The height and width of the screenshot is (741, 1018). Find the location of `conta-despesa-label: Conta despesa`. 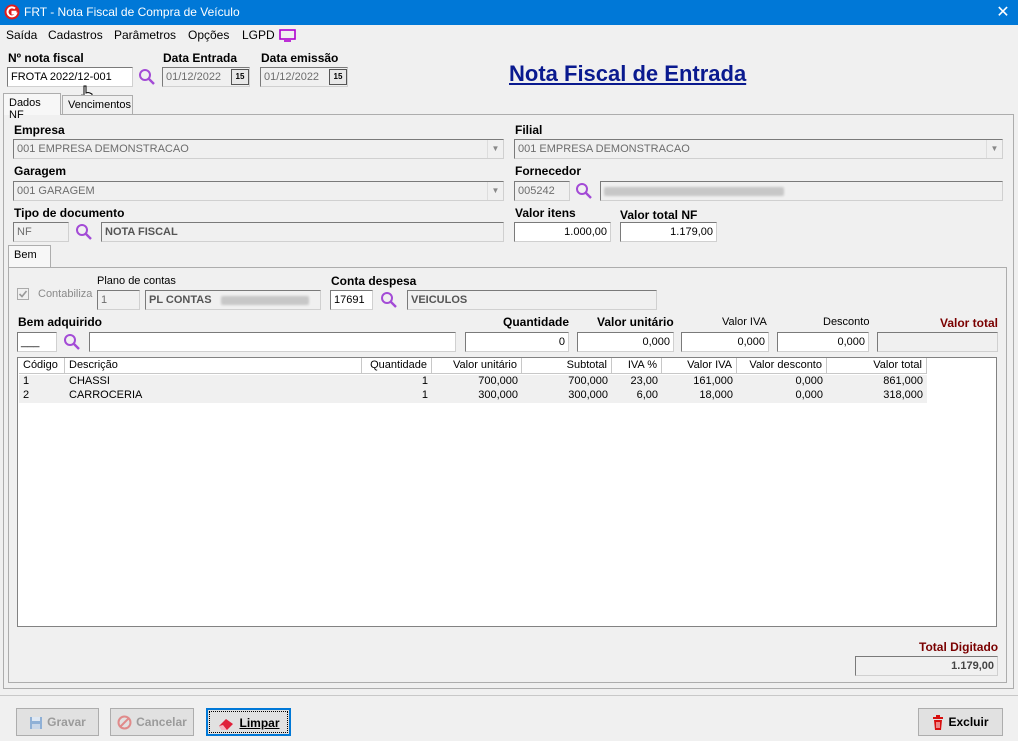

conta-despesa-label: Conta despesa is located at coordinates (374, 281).